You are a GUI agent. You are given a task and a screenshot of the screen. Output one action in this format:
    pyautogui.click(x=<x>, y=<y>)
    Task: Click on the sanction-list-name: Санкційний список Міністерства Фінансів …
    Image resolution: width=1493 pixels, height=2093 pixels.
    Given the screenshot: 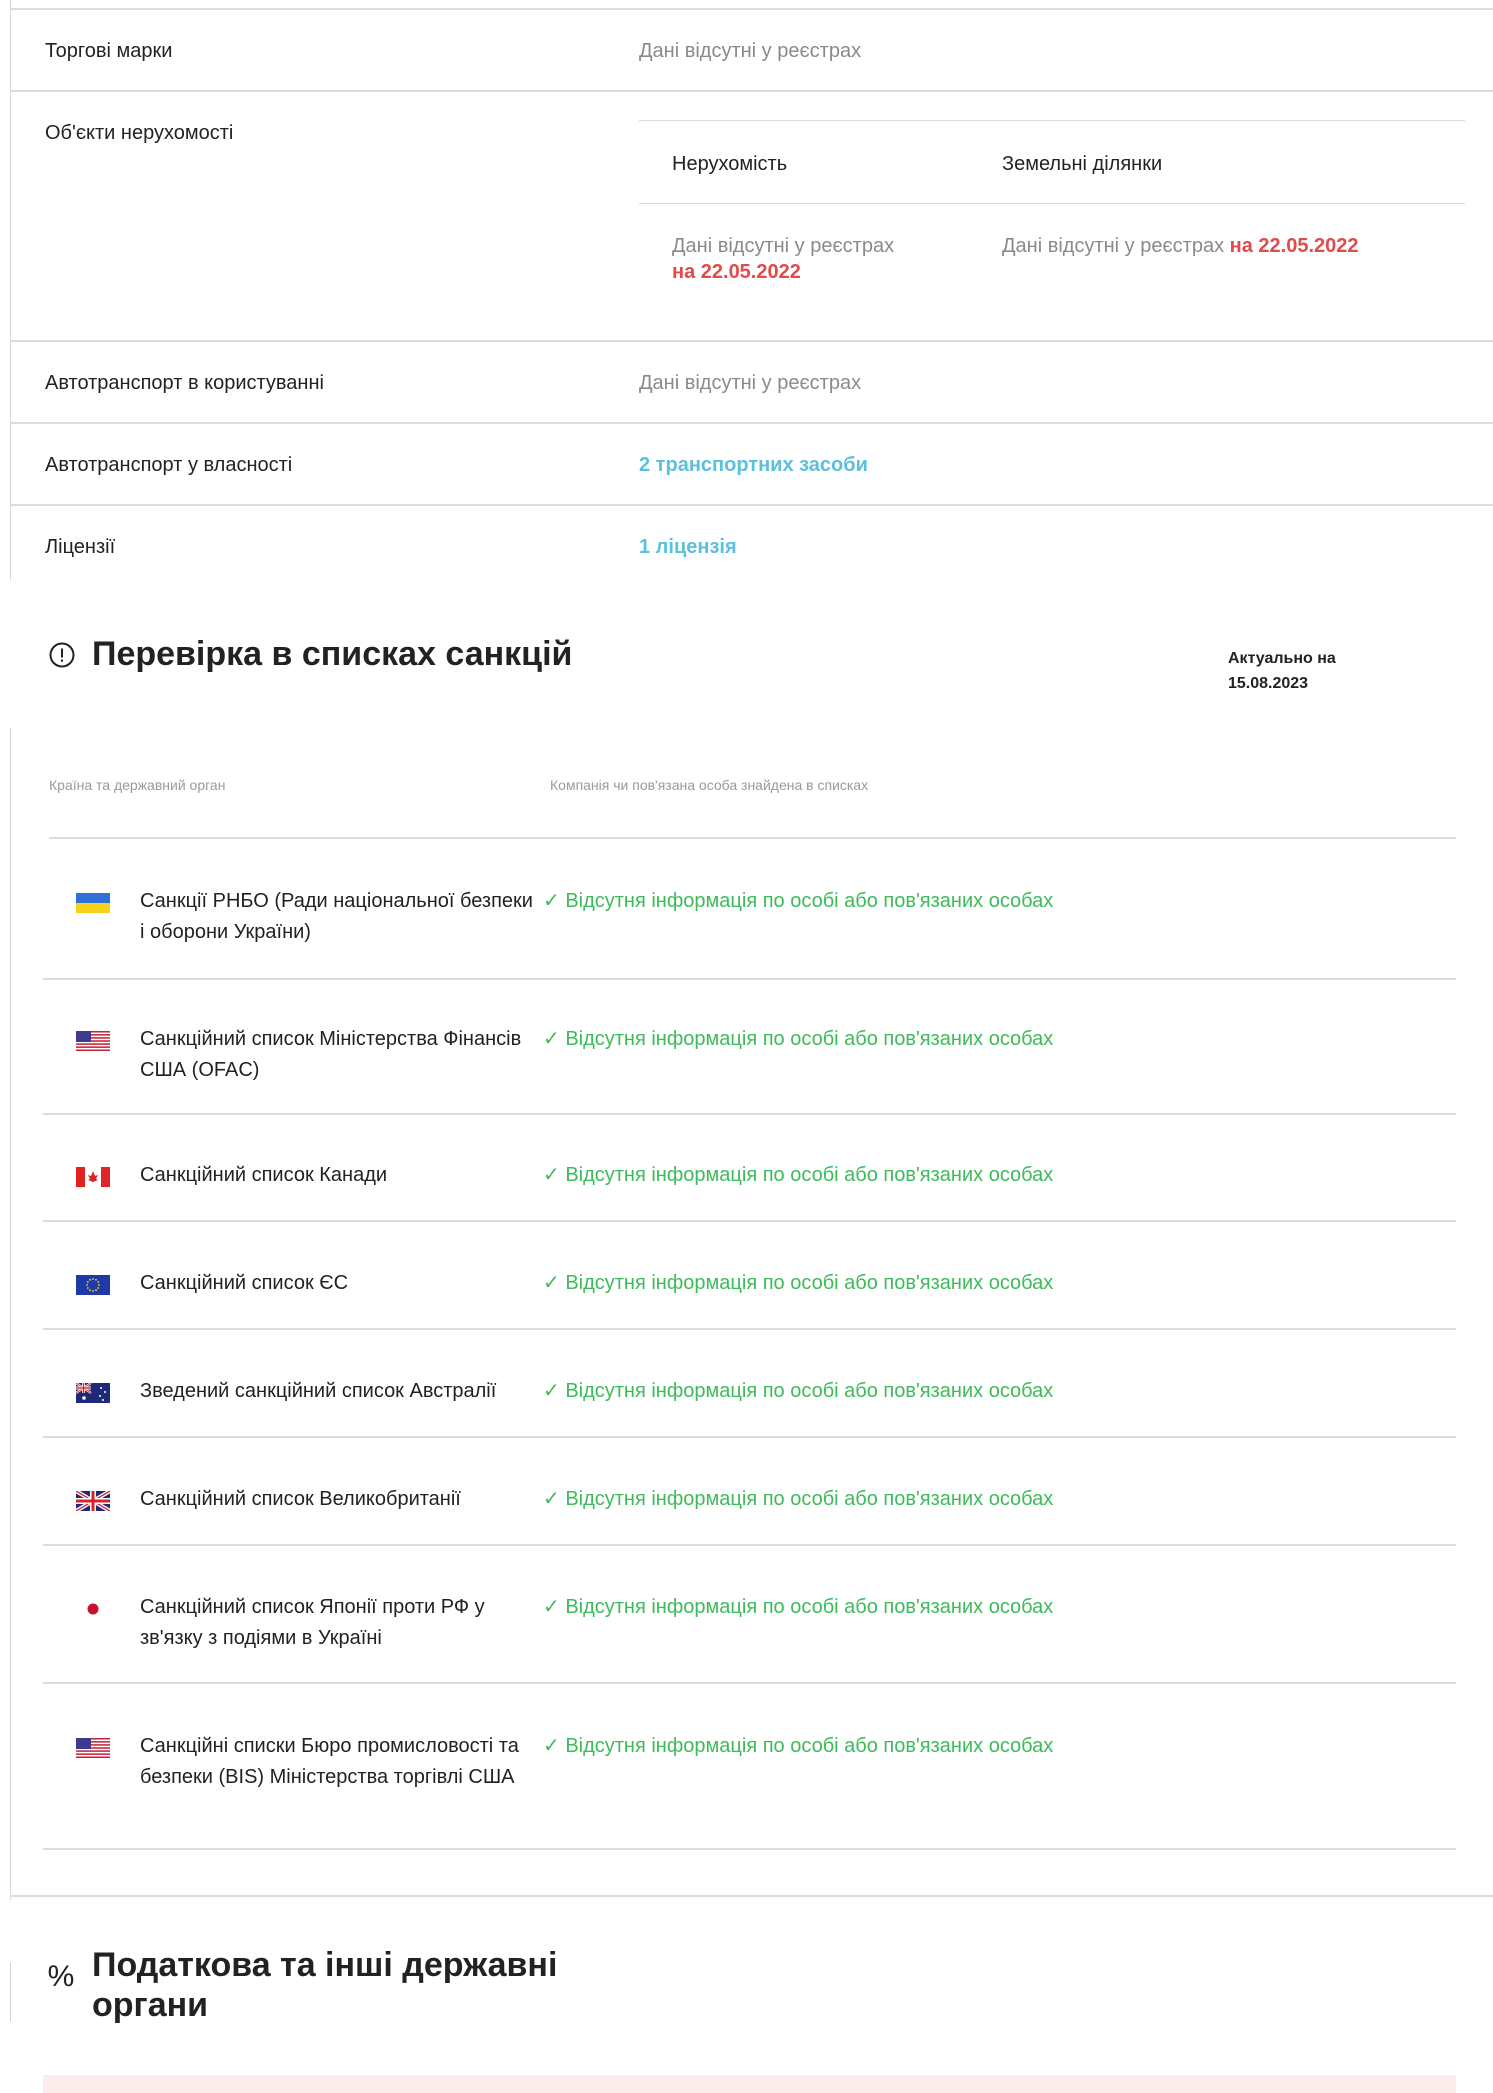 What is the action you would take?
    pyautogui.click(x=331, y=1054)
    